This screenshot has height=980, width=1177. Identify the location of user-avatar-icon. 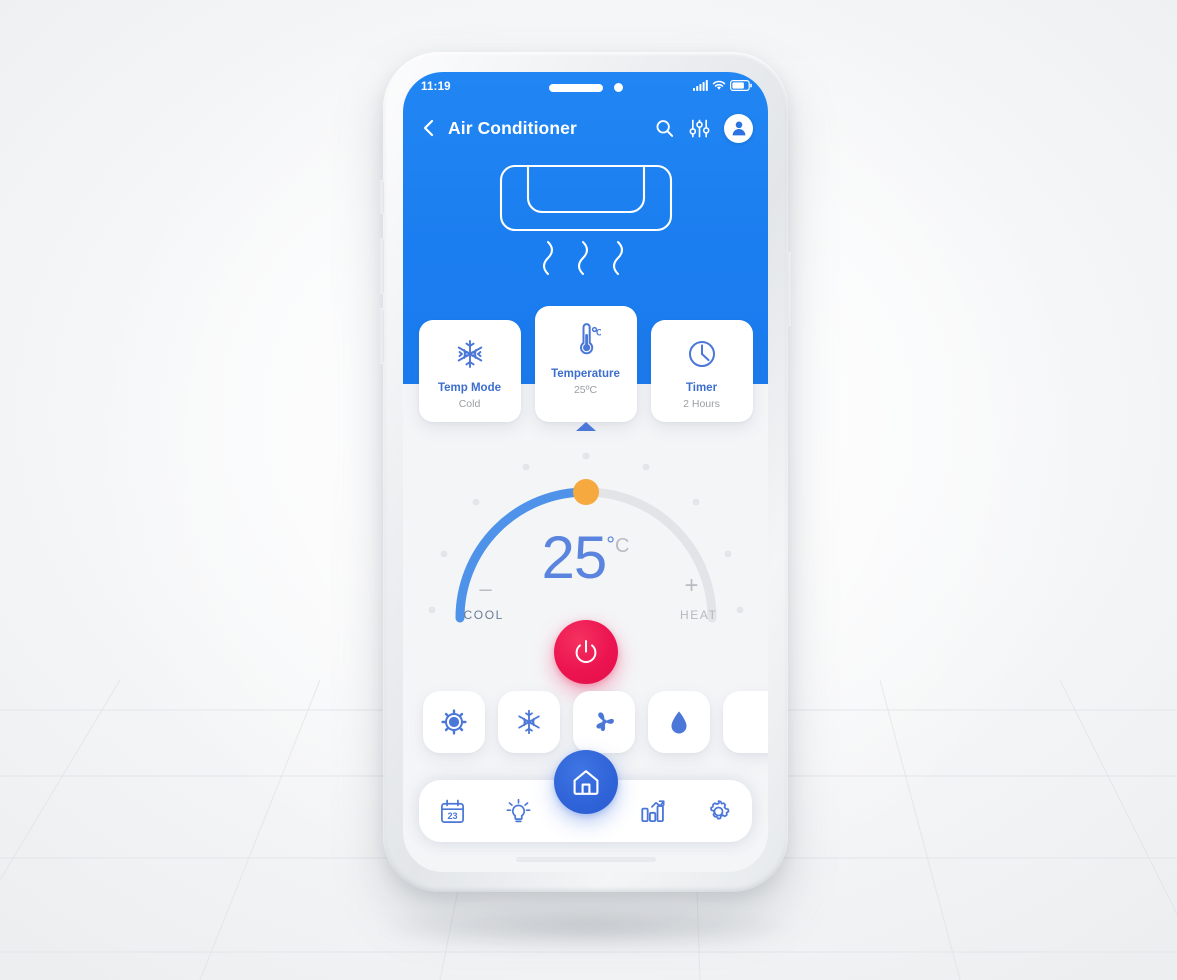
(738, 128).